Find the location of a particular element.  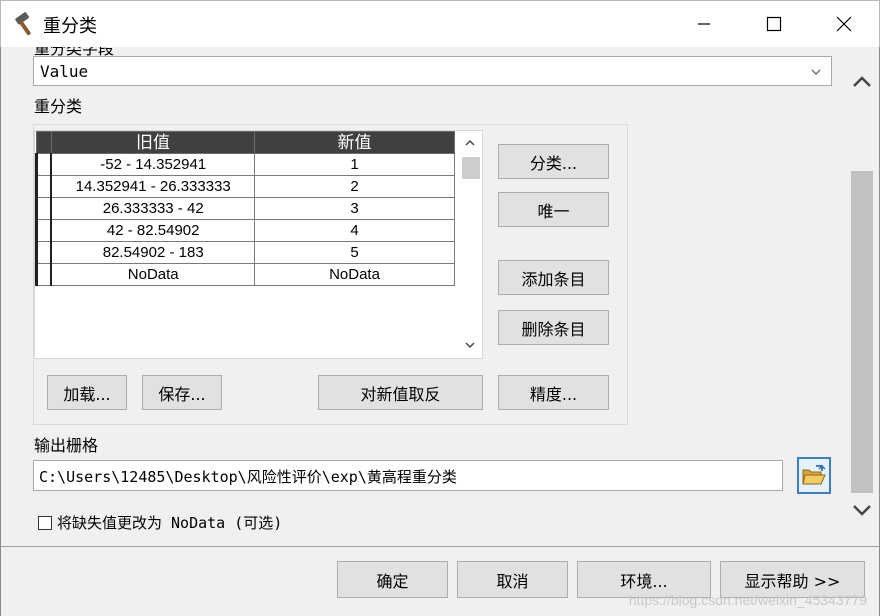

browse-button is located at coordinates (814, 475).